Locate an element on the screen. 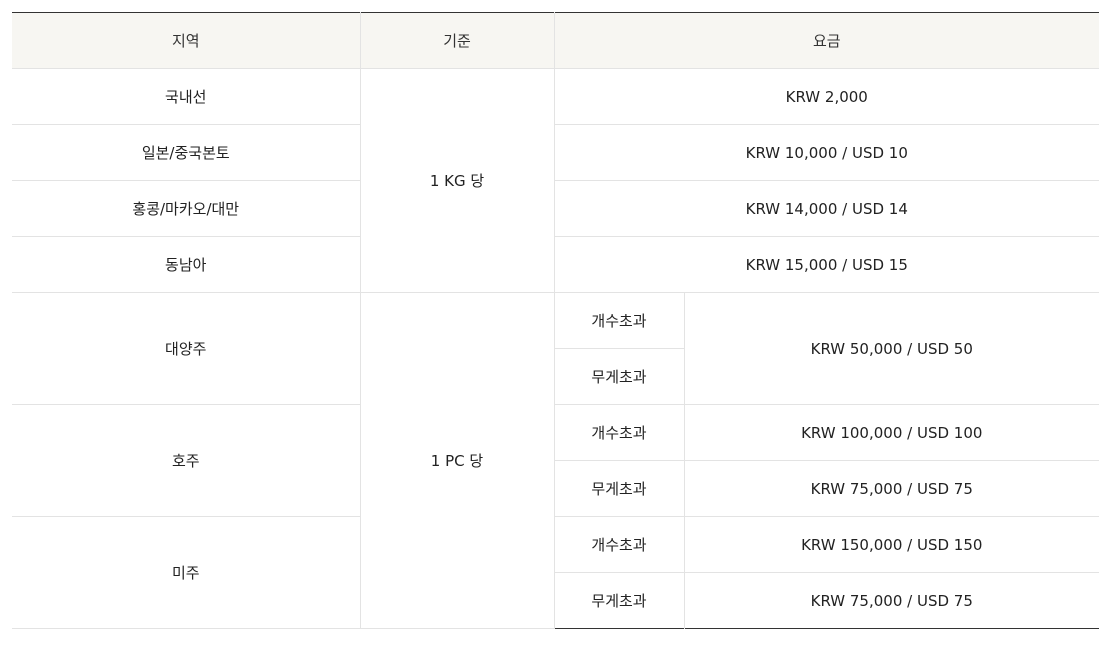 The width and height of the screenshot is (1108, 648). fee-cell: KRW 2,000 is located at coordinates (826, 96).